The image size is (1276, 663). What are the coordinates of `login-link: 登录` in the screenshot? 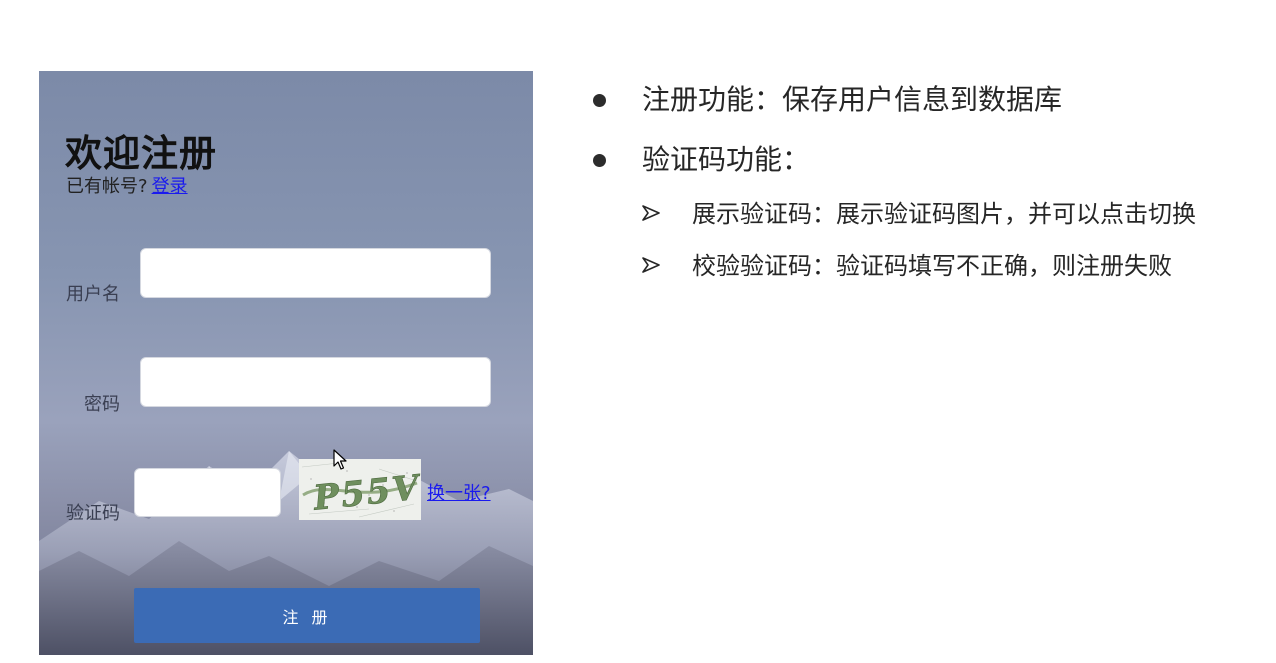 It's located at (170, 186).